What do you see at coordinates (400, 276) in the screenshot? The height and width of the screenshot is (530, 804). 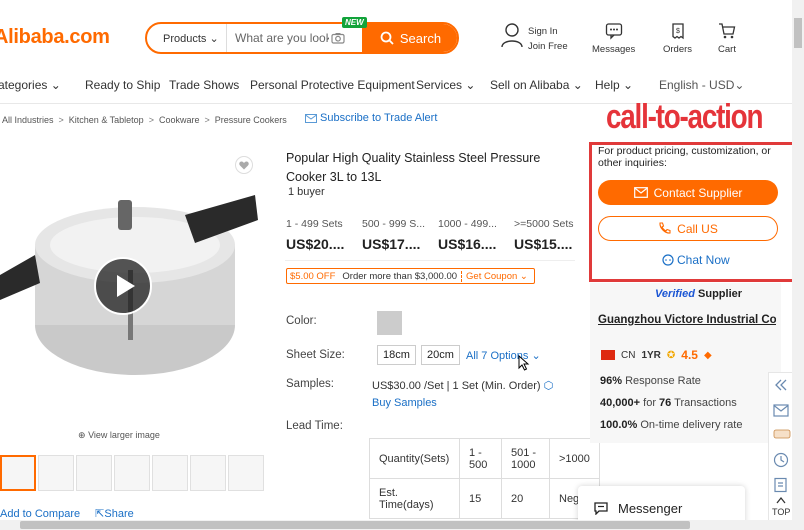 I see `coupon-condition: Order more than $3,000.00` at bounding box center [400, 276].